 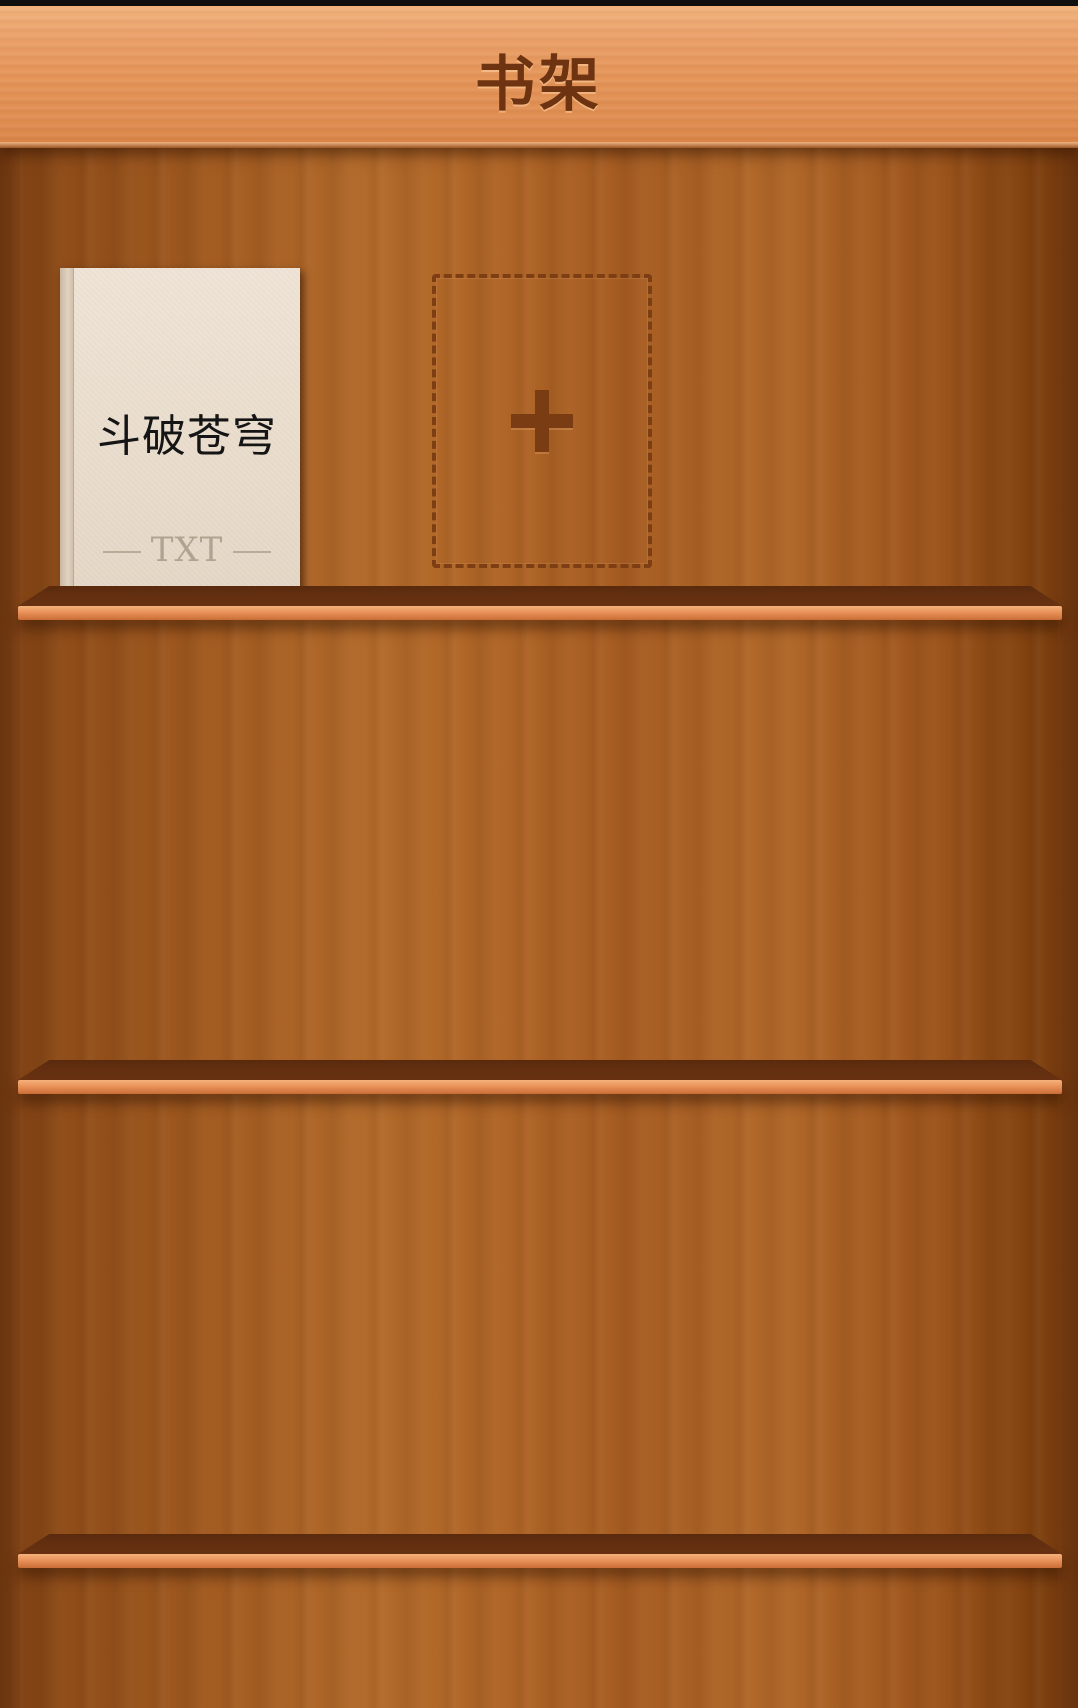 I want to click on book-item: 斗破苍穹 TXT, so click(x=180, y=433).